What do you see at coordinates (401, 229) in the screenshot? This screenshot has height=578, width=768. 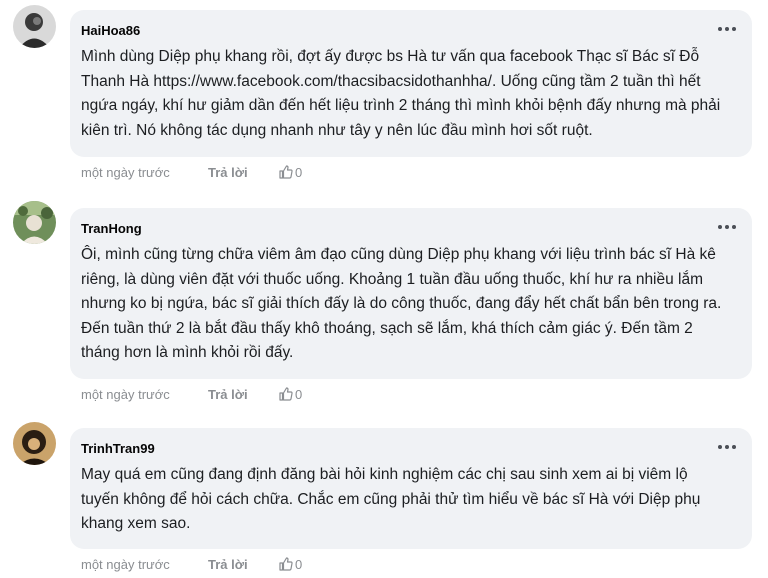 I see `comment-author: TranHong` at bounding box center [401, 229].